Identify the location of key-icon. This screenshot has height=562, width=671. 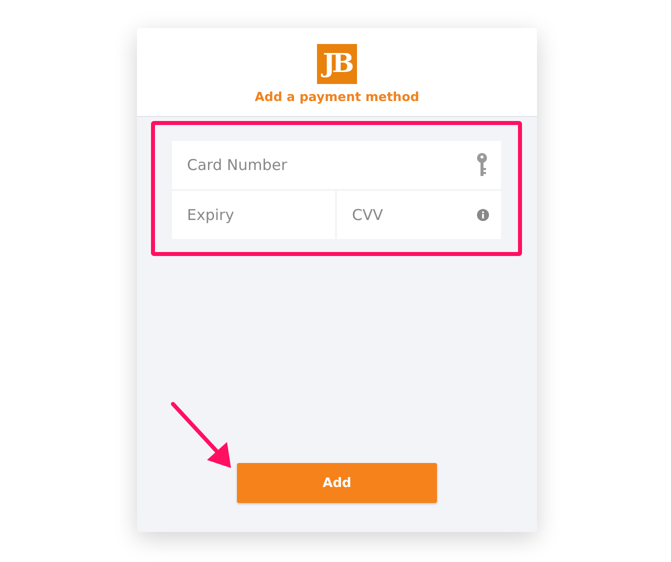
(482, 165).